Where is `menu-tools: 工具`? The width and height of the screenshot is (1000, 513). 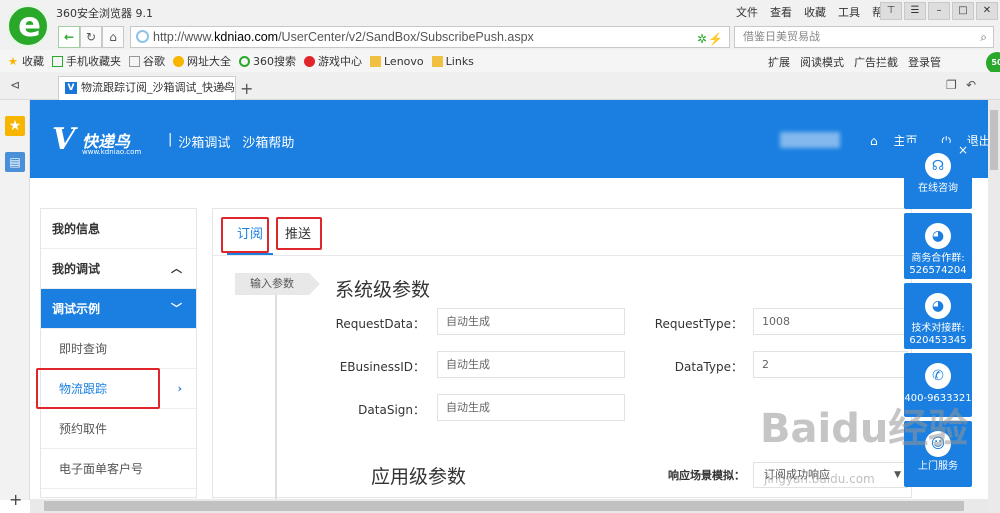 menu-tools: 工具 is located at coordinates (849, 12).